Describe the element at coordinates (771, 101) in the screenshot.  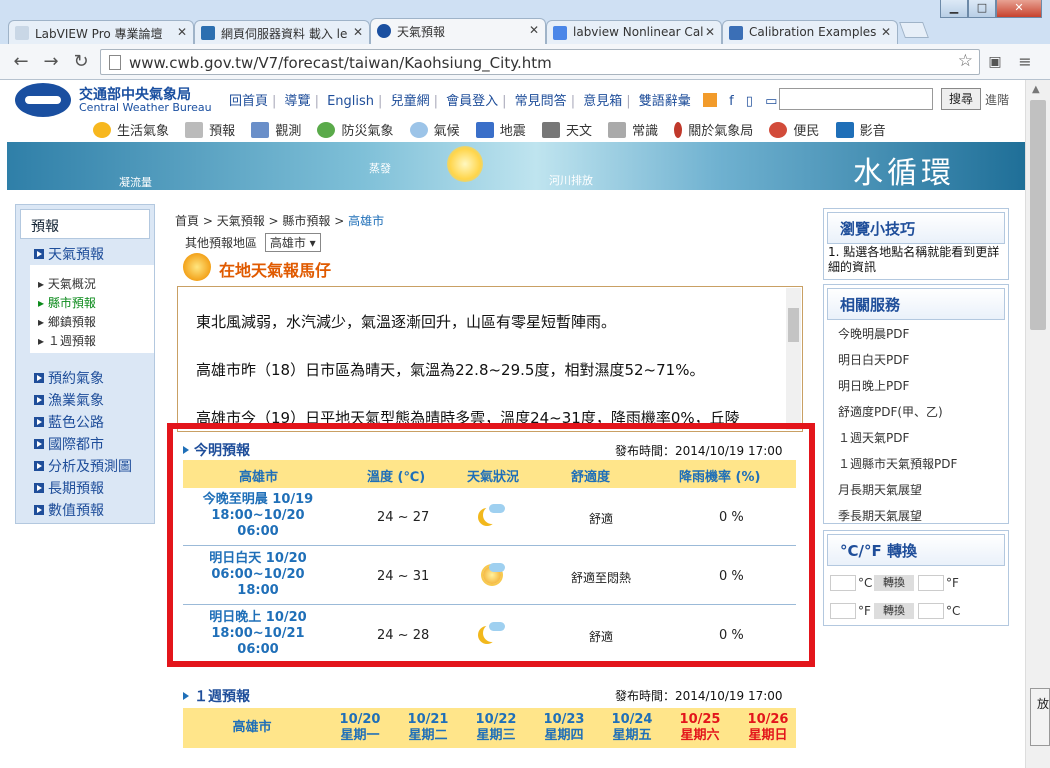
I see `tablet-icon: ▭` at that location.